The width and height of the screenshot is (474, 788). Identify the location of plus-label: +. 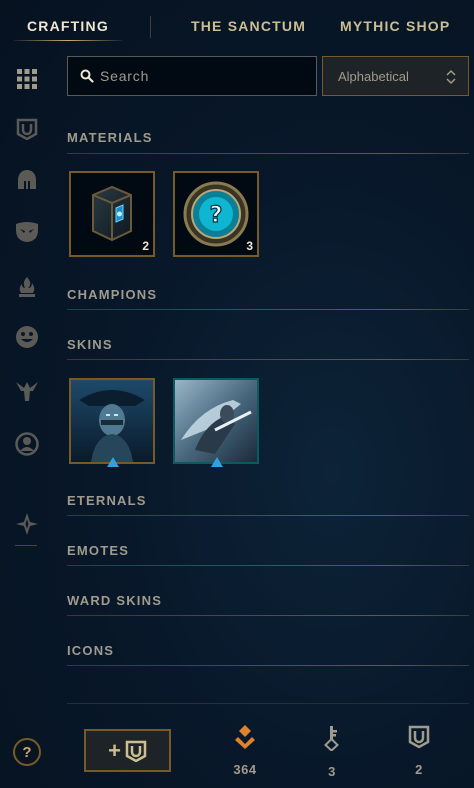
(114, 750).